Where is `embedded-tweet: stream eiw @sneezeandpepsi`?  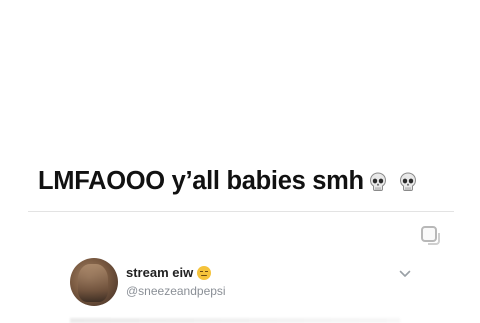 embedded-tweet: stream eiw @sneezeandpepsi is located at coordinates (245, 283).